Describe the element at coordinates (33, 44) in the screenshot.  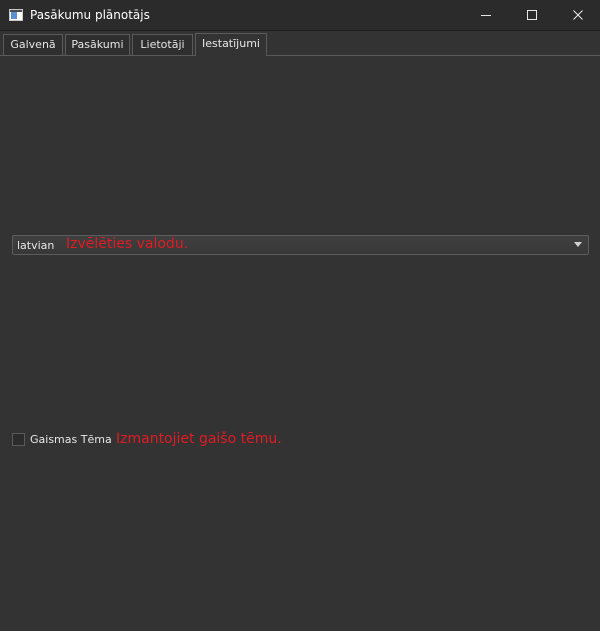
I see `tab-galvena: Galvenā` at that location.